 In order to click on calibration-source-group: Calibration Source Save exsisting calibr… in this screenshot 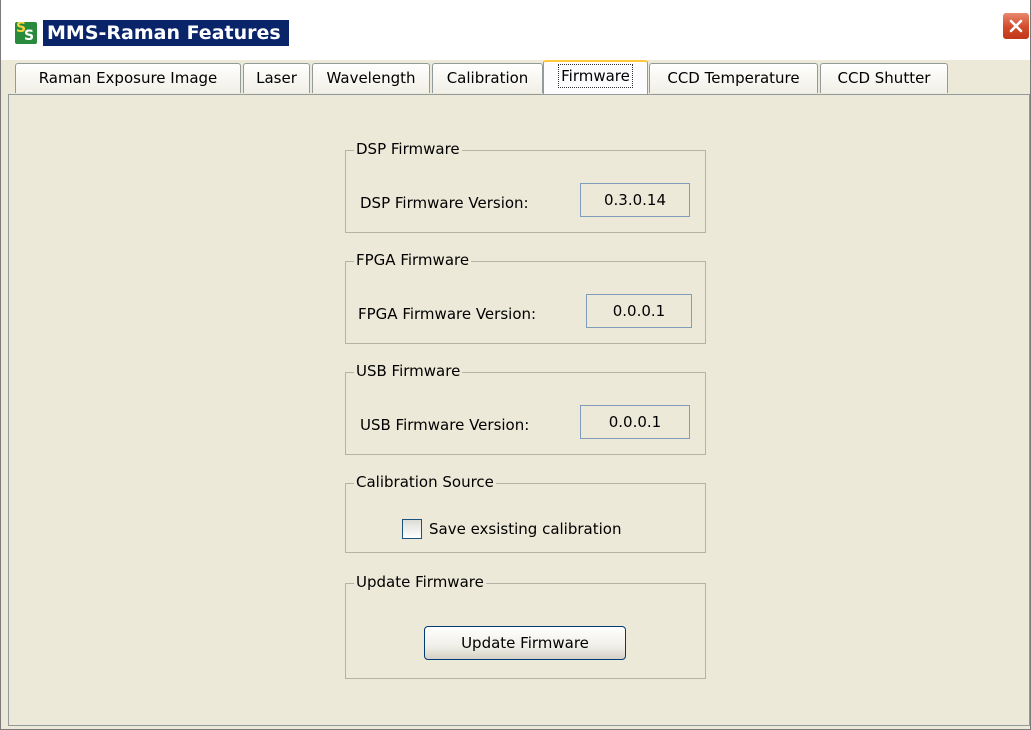, I will do `click(525, 512)`.